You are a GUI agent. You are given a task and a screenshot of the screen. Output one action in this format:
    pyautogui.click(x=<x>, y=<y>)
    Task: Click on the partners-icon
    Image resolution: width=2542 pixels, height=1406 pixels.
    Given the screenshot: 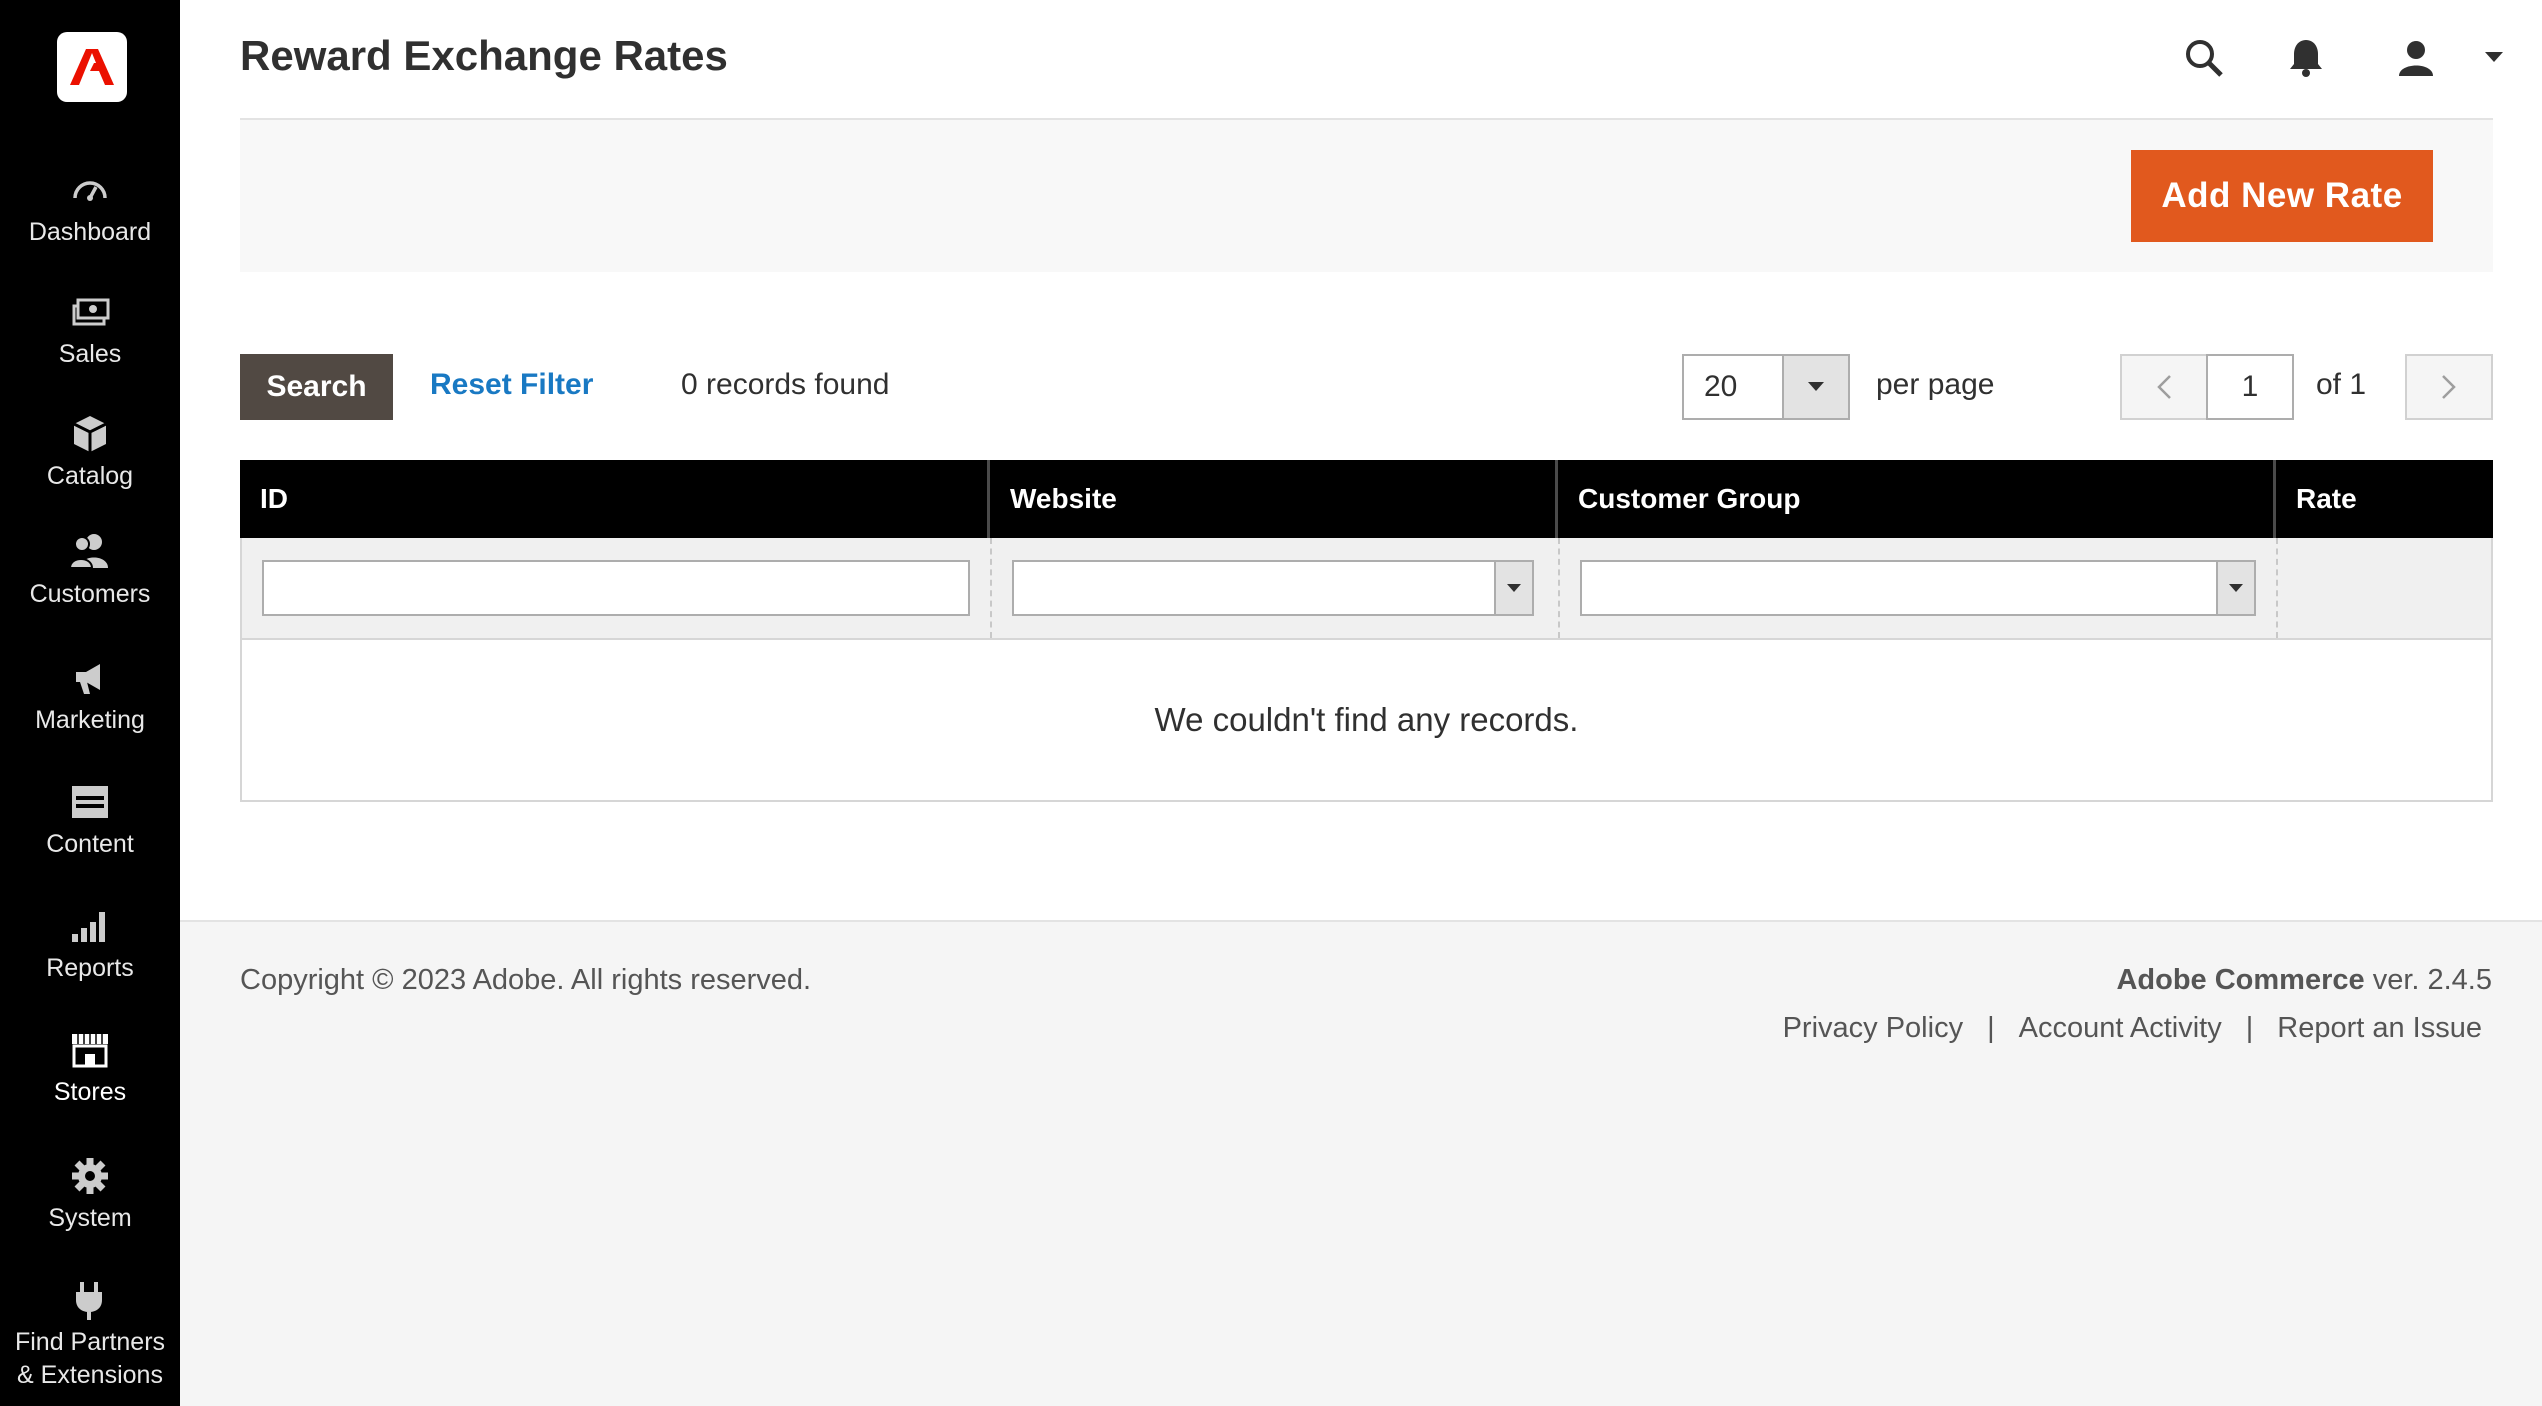 What is the action you would take?
    pyautogui.click(x=89, y=1301)
    